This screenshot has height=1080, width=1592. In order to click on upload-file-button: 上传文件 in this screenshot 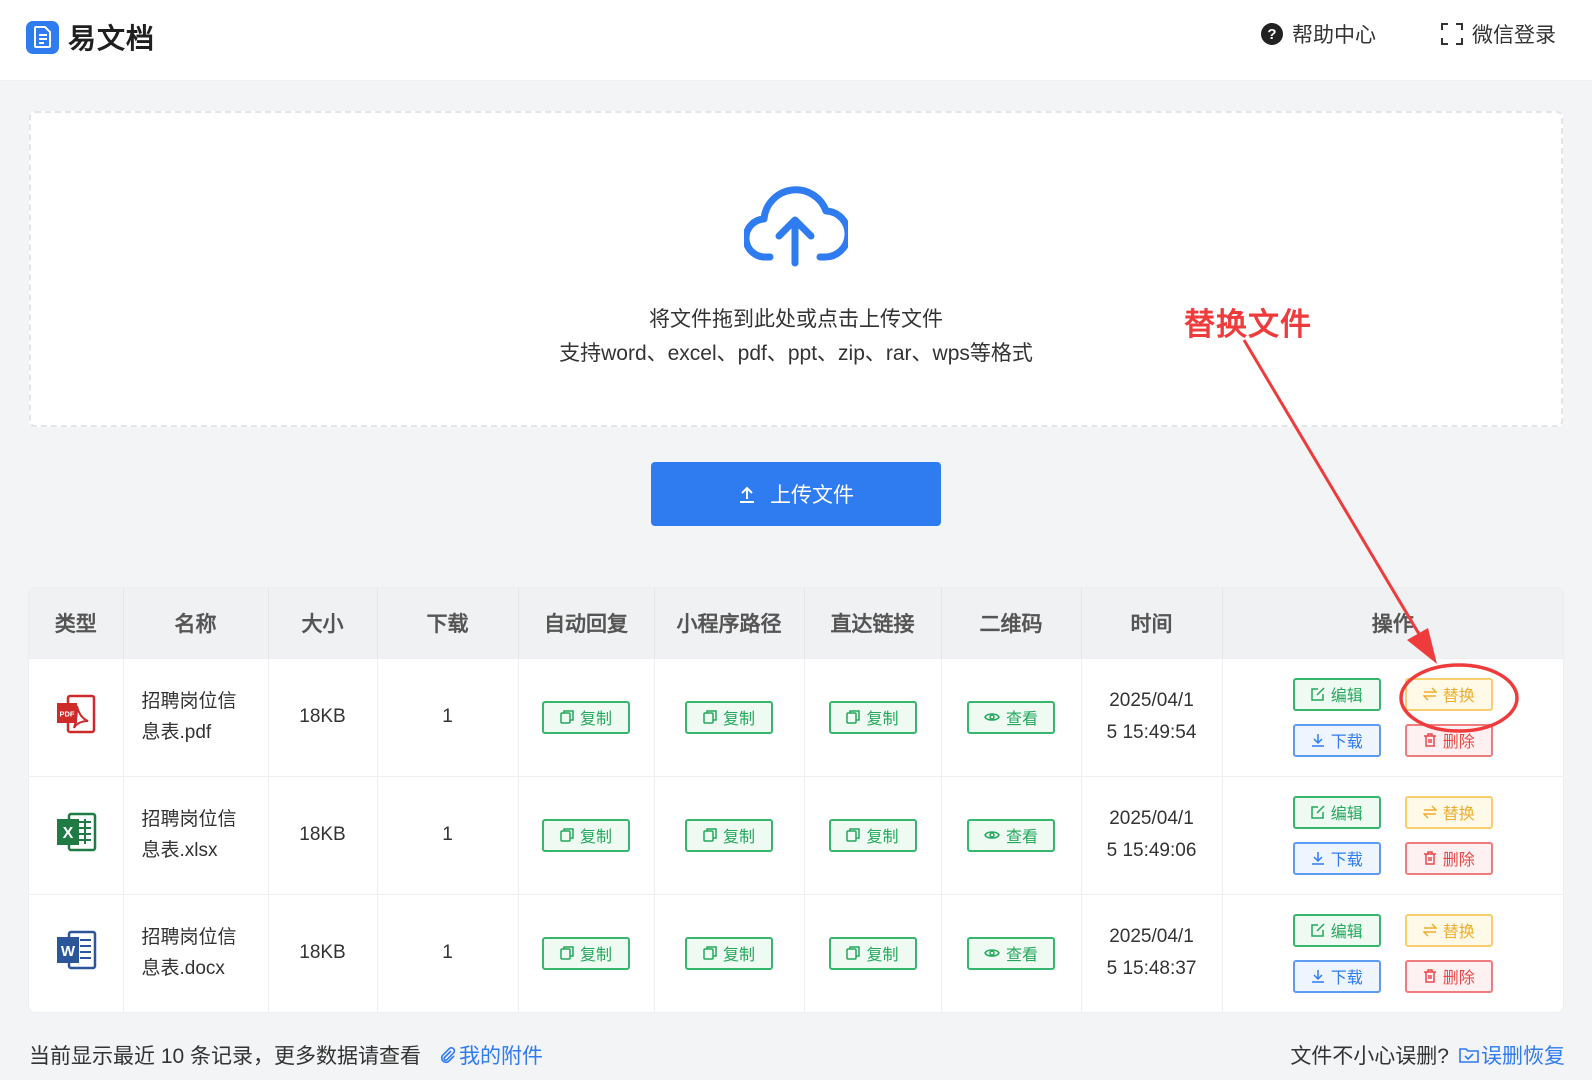, I will do `click(796, 494)`.